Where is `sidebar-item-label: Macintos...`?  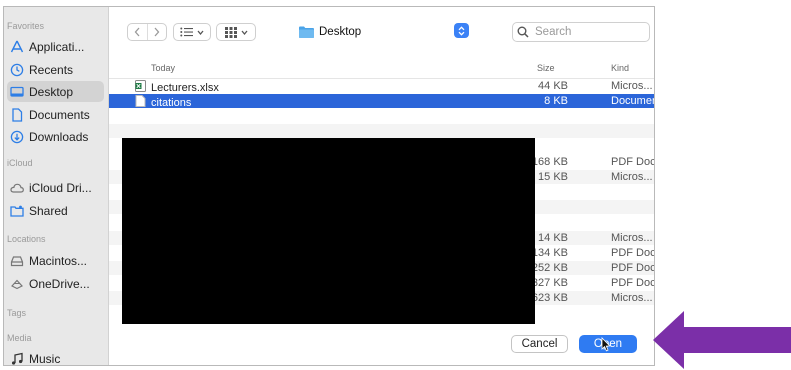
sidebar-item-label: Macintos... is located at coordinates (58, 260).